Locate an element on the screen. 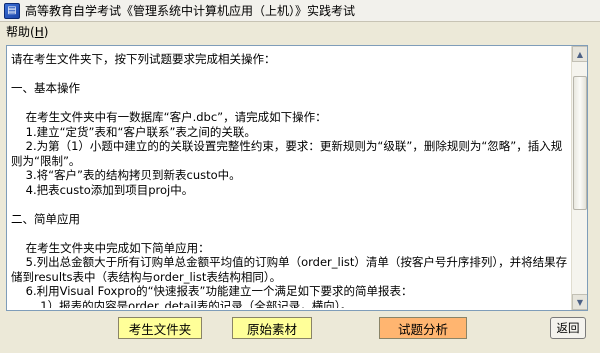 Image resolution: width=600 pixels, height=353 pixels. scroll-up-icon: ▲ is located at coordinates (579, 54).